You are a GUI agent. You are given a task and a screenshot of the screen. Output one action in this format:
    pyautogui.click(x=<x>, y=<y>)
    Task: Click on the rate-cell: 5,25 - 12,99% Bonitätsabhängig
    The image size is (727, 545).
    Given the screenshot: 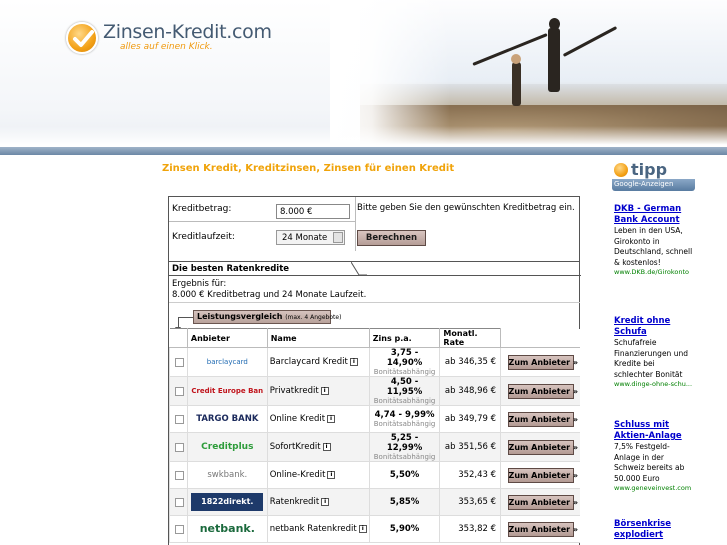 What is the action you would take?
    pyautogui.click(x=404, y=447)
    